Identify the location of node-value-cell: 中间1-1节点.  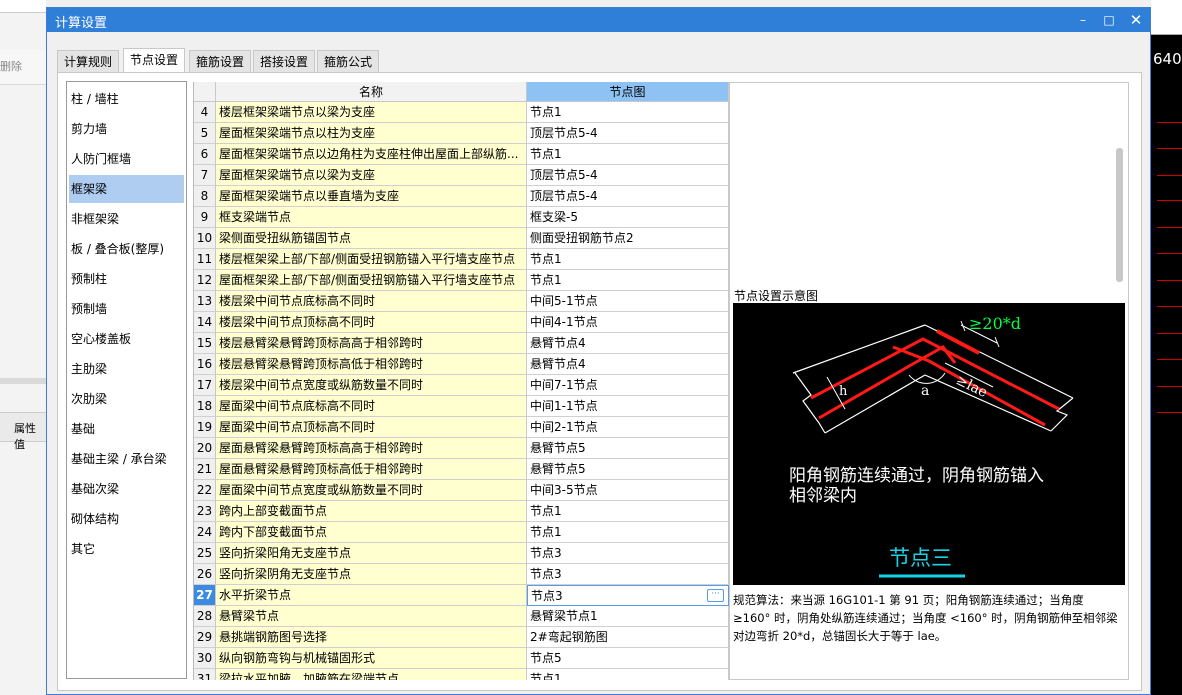
(628, 406).